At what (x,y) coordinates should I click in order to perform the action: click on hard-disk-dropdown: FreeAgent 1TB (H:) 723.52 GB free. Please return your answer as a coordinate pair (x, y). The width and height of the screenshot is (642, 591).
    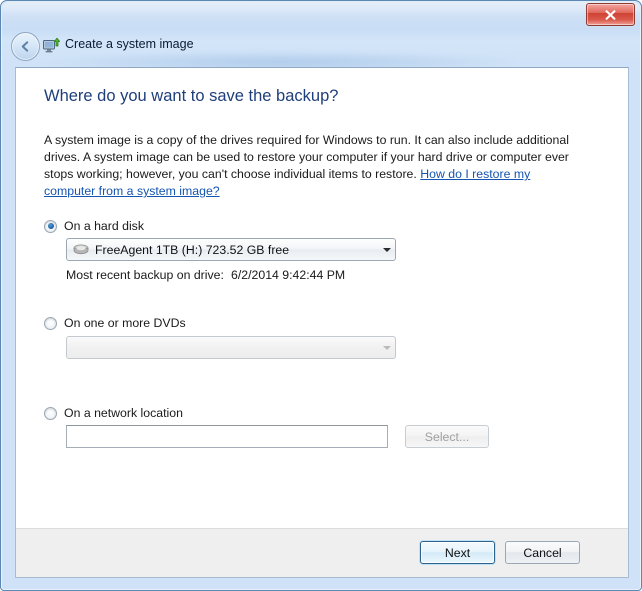
    Looking at the image, I should click on (231, 249).